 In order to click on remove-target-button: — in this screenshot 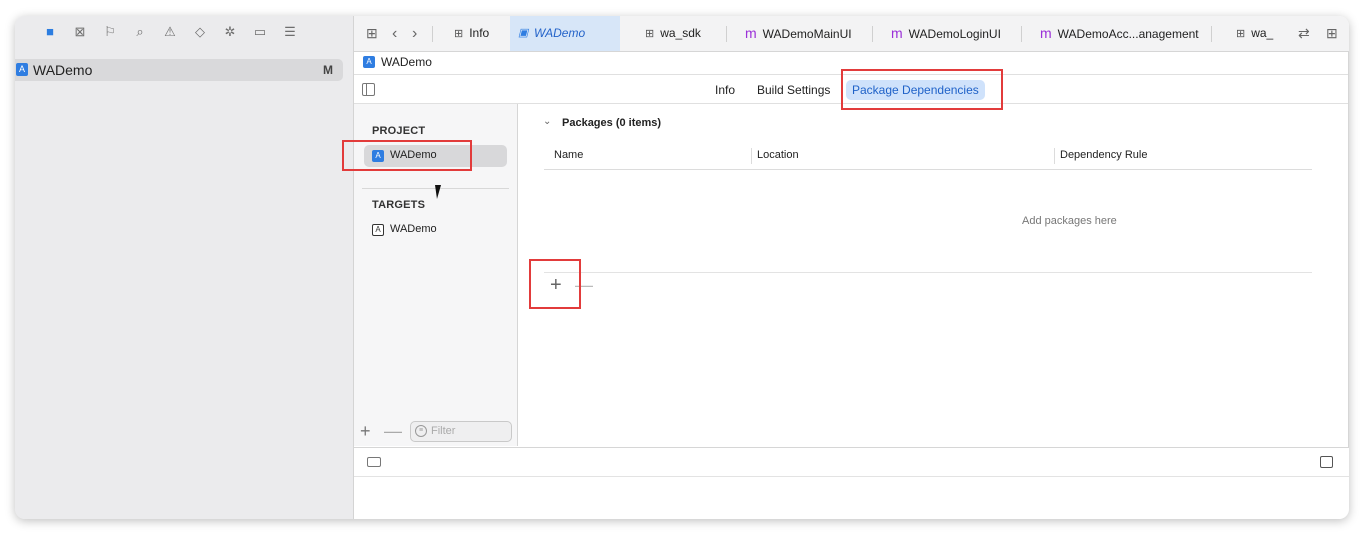, I will do `click(393, 431)`.